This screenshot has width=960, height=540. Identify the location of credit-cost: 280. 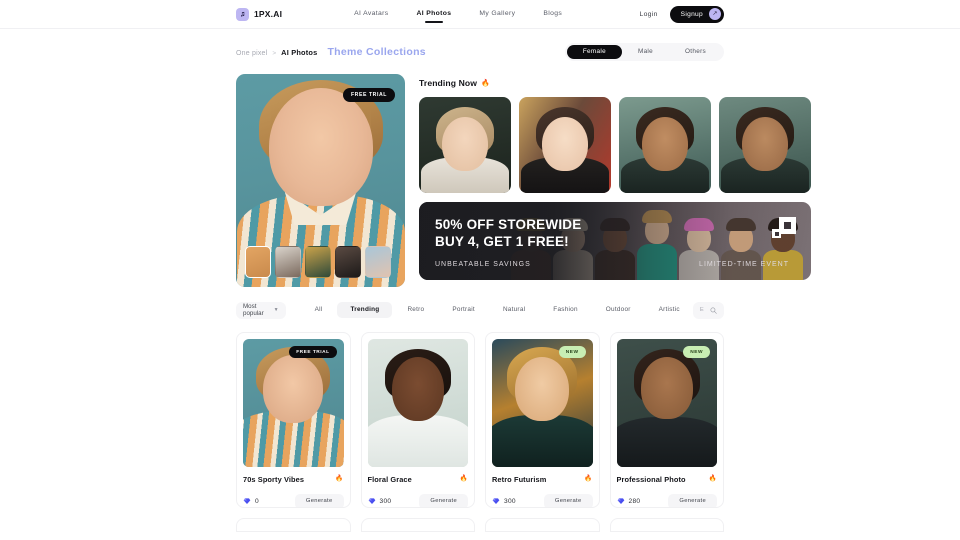
(629, 499).